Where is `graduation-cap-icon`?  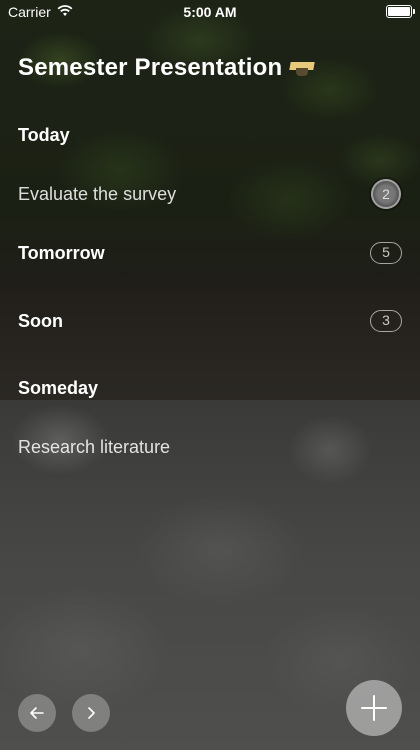
graduation-cap-icon is located at coordinates (302, 68).